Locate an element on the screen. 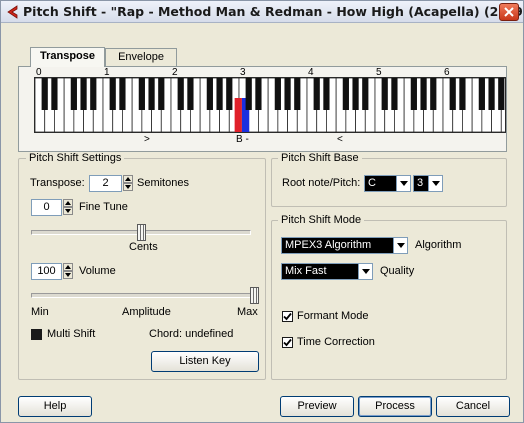 The width and height of the screenshot is (524, 423). root-note-value: C is located at coordinates (372, 183).